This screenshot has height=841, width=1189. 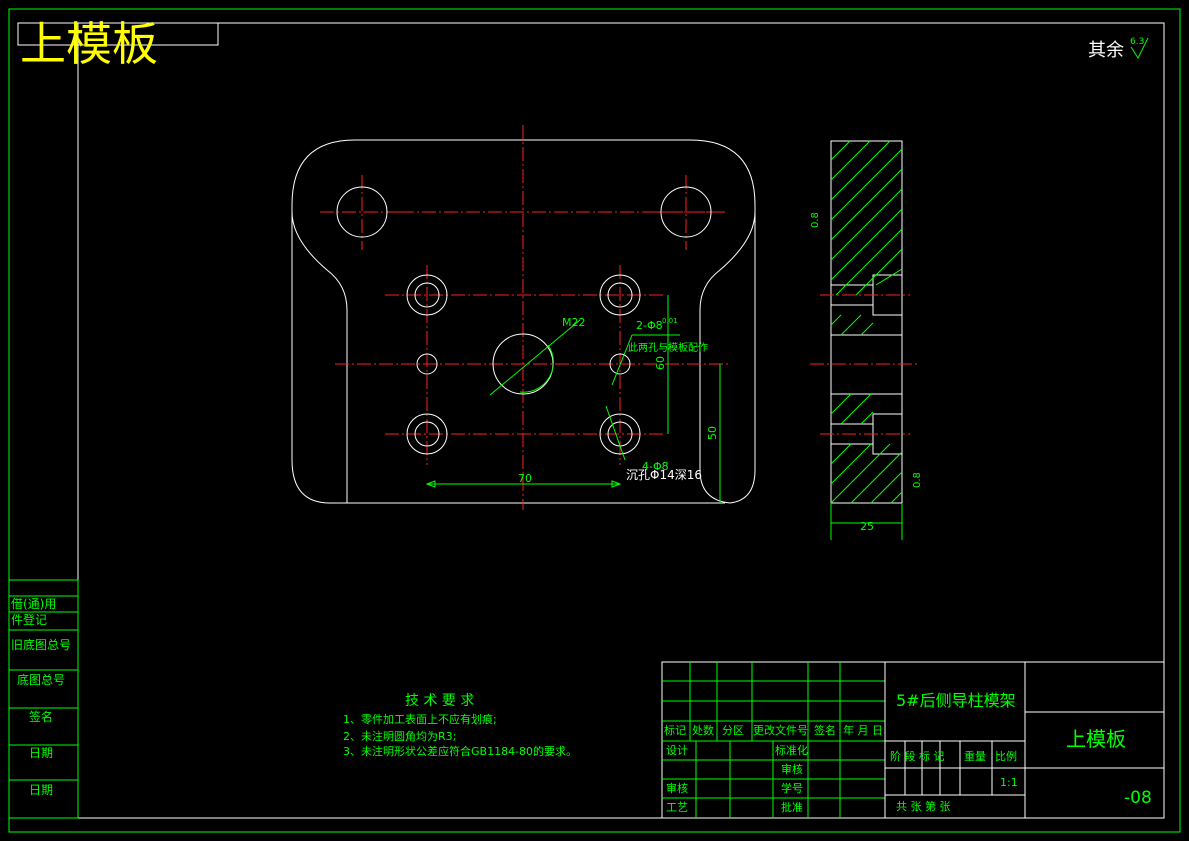 What do you see at coordinates (792, 807) in the screenshot?
I see `tb-approve: 批准` at bounding box center [792, 807].